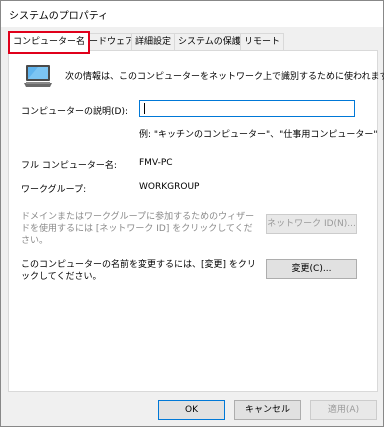 Image resolution: width=384 pixels, height=427 pixels. What do you see at coordinates (192, 14) in the screenshot?
I see `title-bar: システムのプロパティ` at bounding box center [192, 14].